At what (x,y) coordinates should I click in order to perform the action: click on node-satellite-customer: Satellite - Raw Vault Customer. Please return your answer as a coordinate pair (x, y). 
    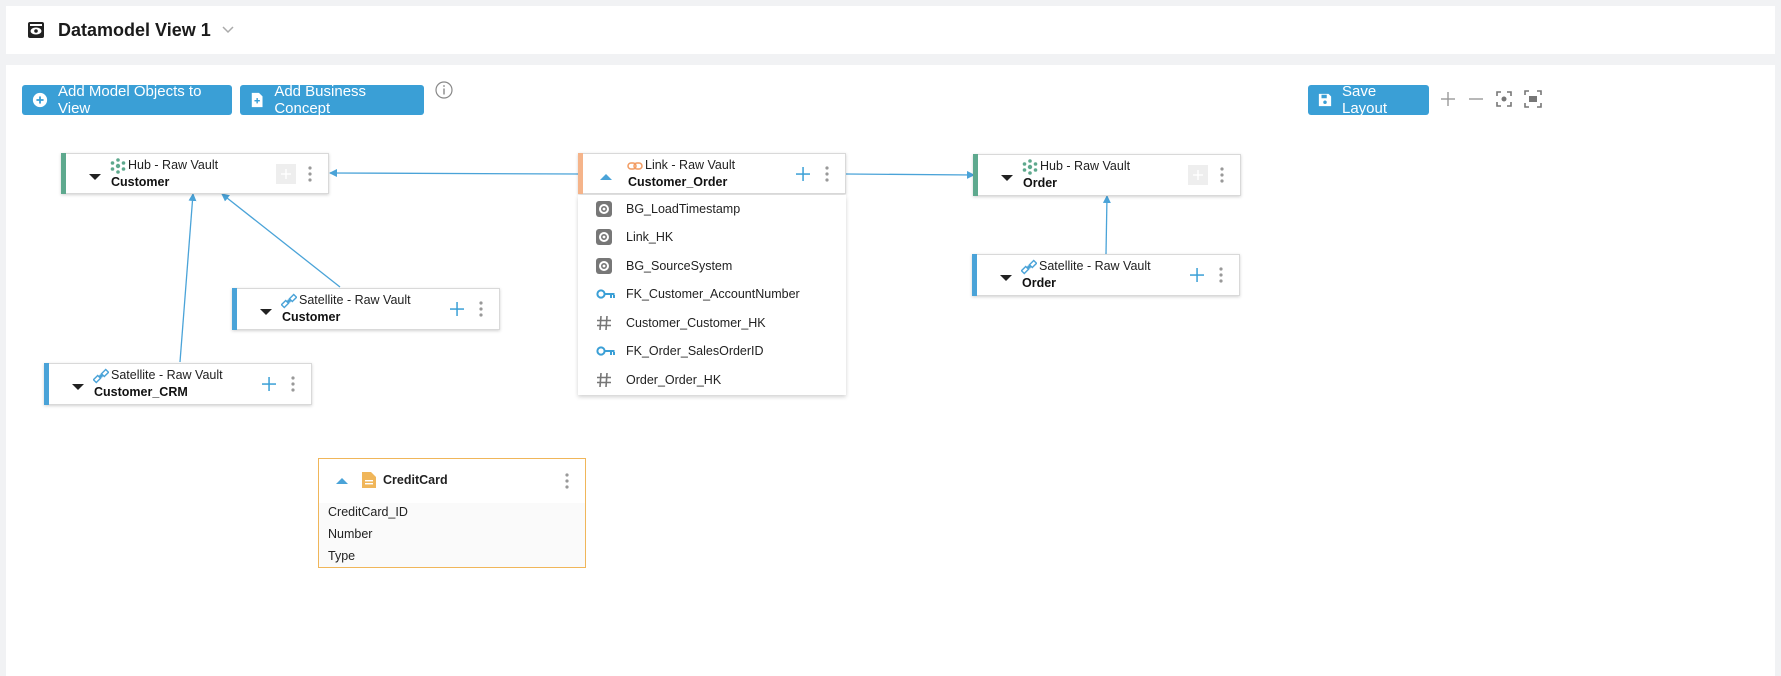
    Looking at the image, I should click on (366, 309).